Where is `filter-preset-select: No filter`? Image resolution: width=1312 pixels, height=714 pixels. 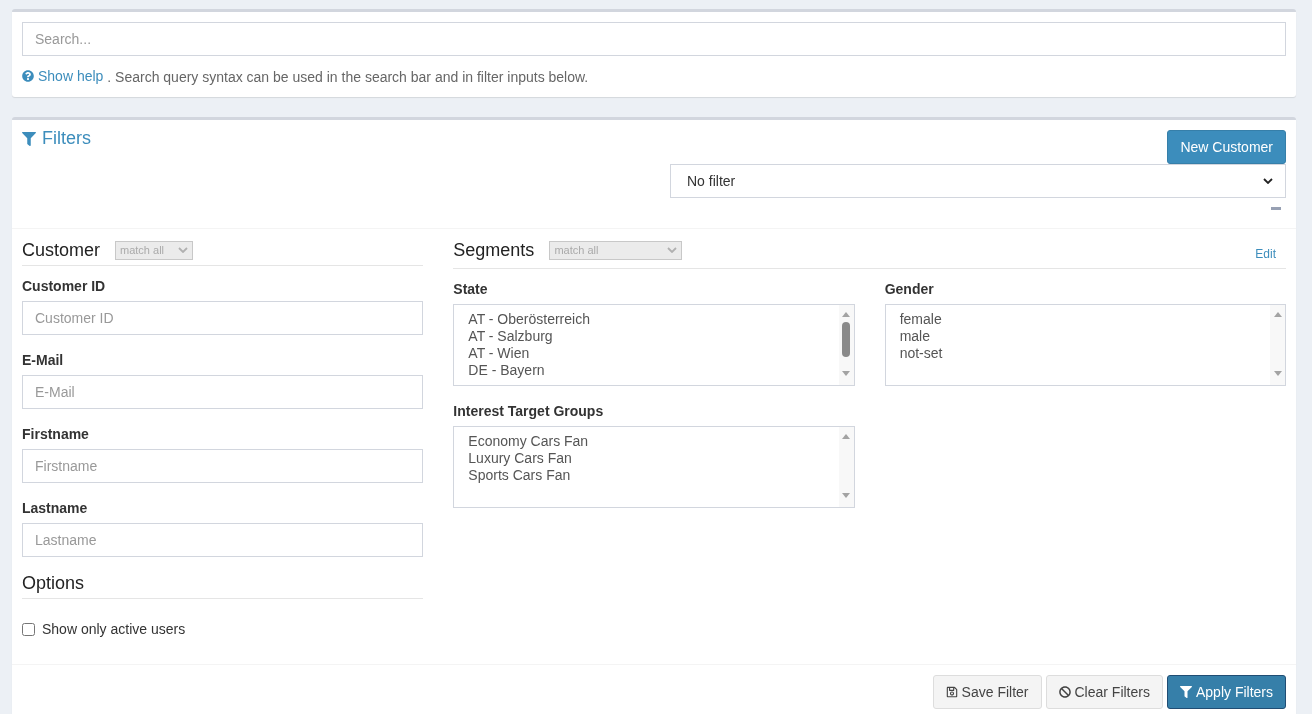
filter-preset-select: No filter is located at coordinates (978, 181).